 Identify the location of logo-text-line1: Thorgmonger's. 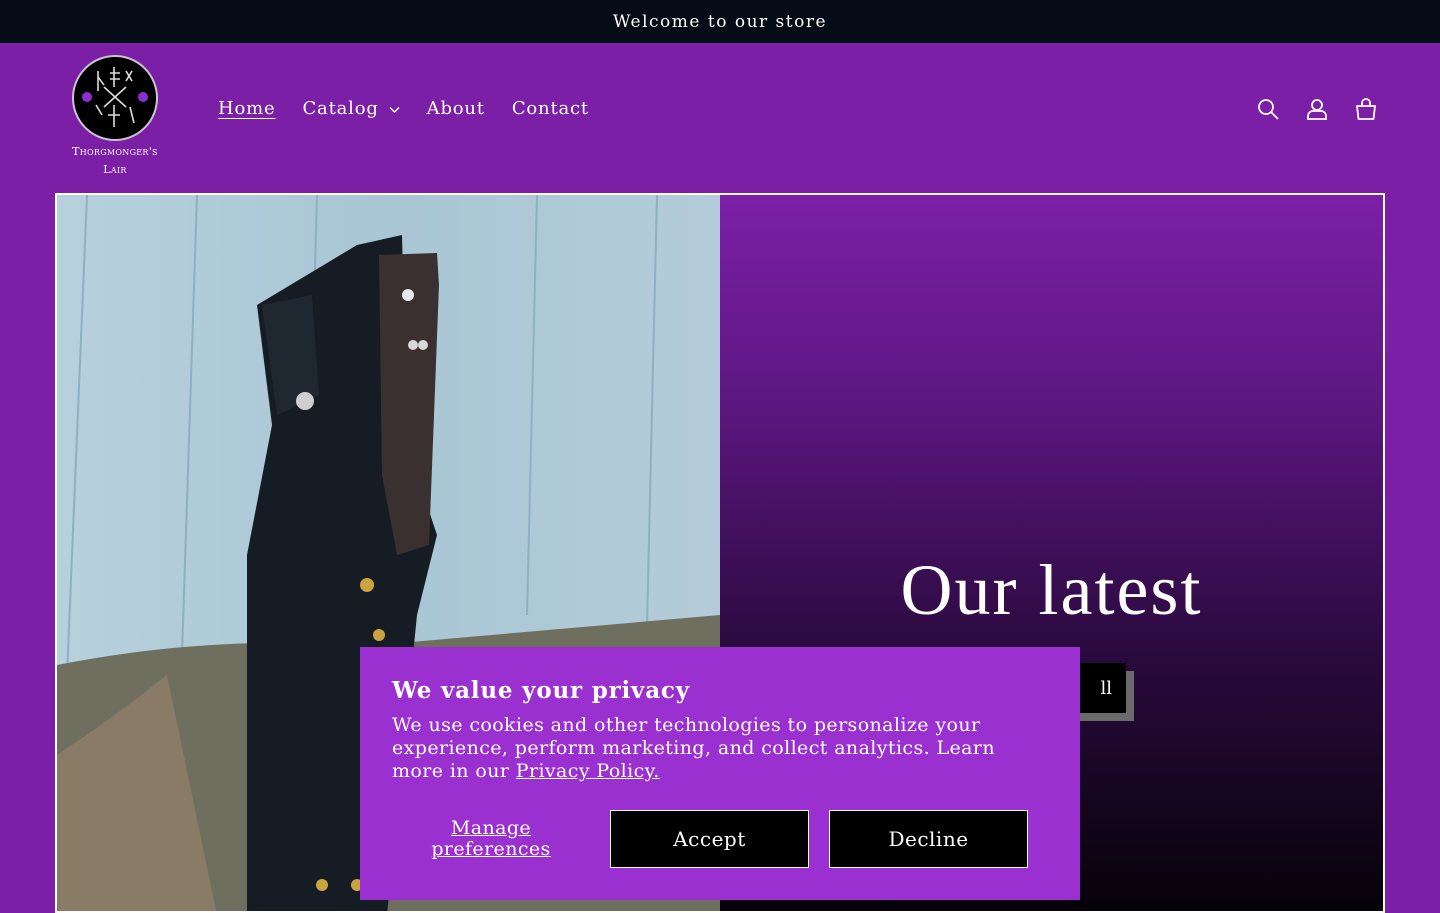
(115, 151).